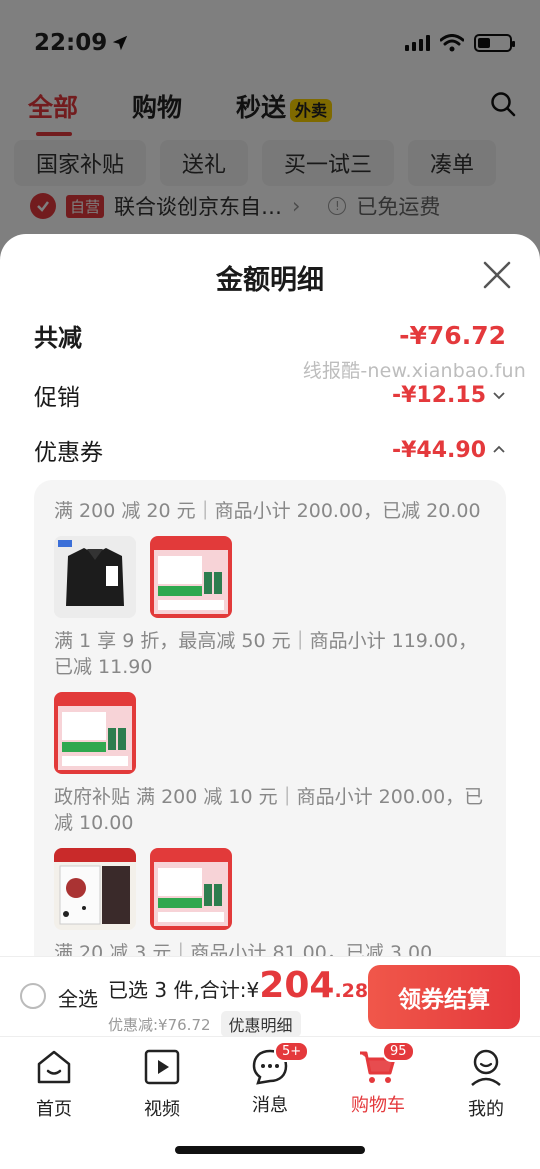 This screenshot has height=1169, width=540. I want to click on discount-line: 优惠减:¥76.72 优惠明细, so click(204, 1024).